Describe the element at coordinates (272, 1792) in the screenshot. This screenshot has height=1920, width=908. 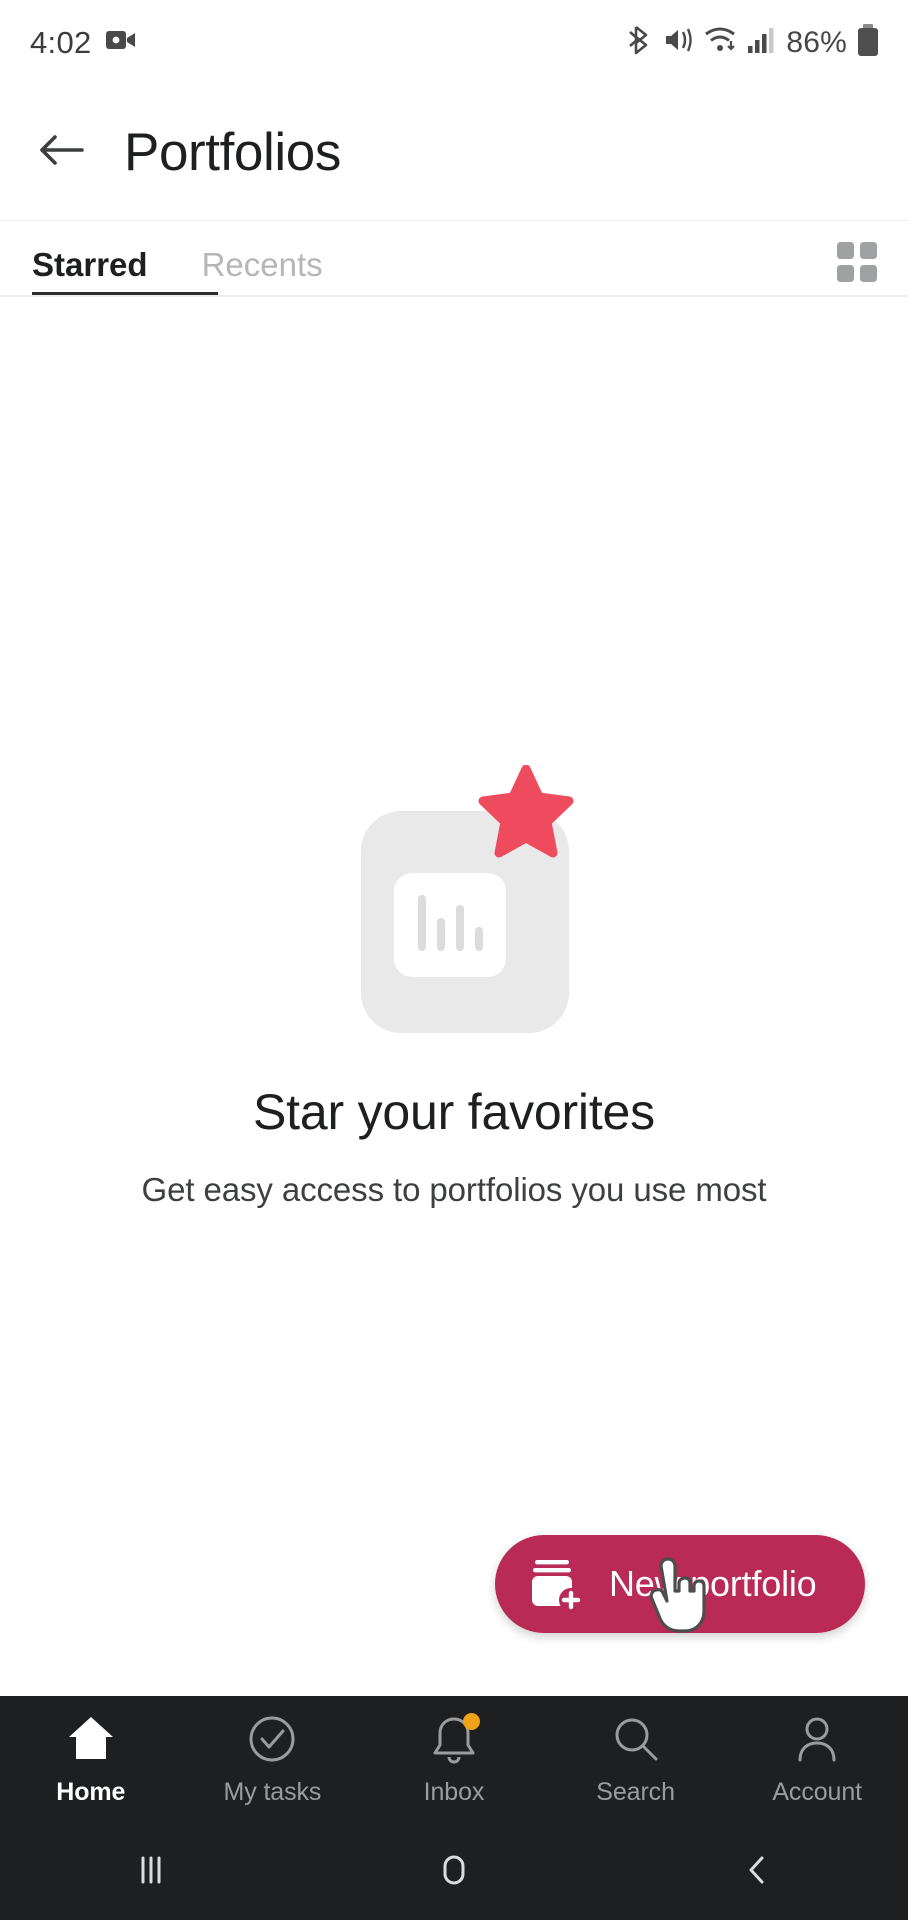
I see `nav-label-my-tasks: My tasks` at that location.